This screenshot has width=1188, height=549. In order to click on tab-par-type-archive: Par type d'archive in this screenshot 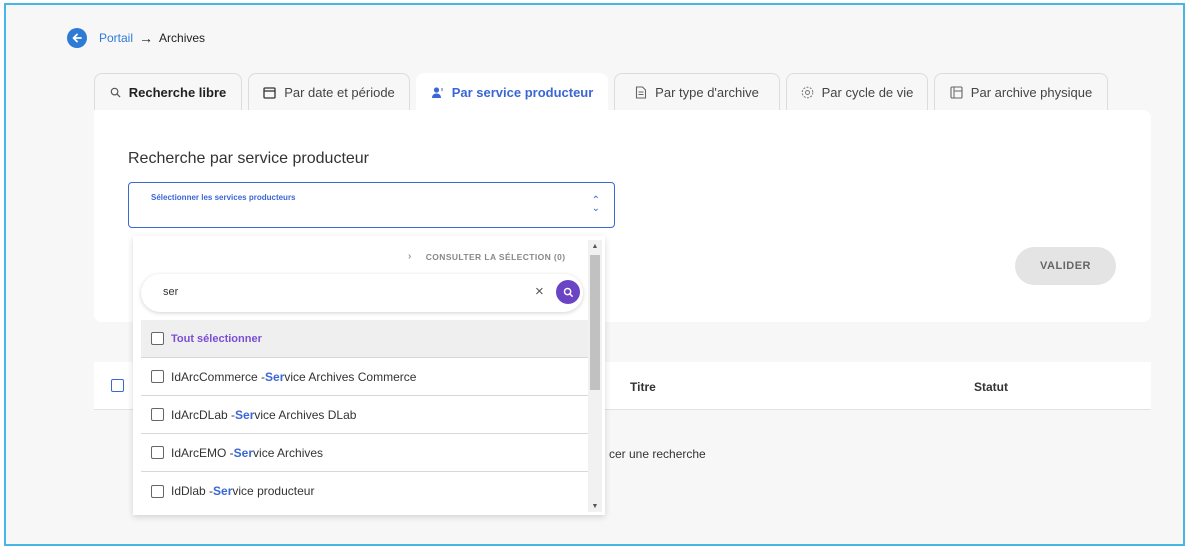, I will do `click(697, 92)`.